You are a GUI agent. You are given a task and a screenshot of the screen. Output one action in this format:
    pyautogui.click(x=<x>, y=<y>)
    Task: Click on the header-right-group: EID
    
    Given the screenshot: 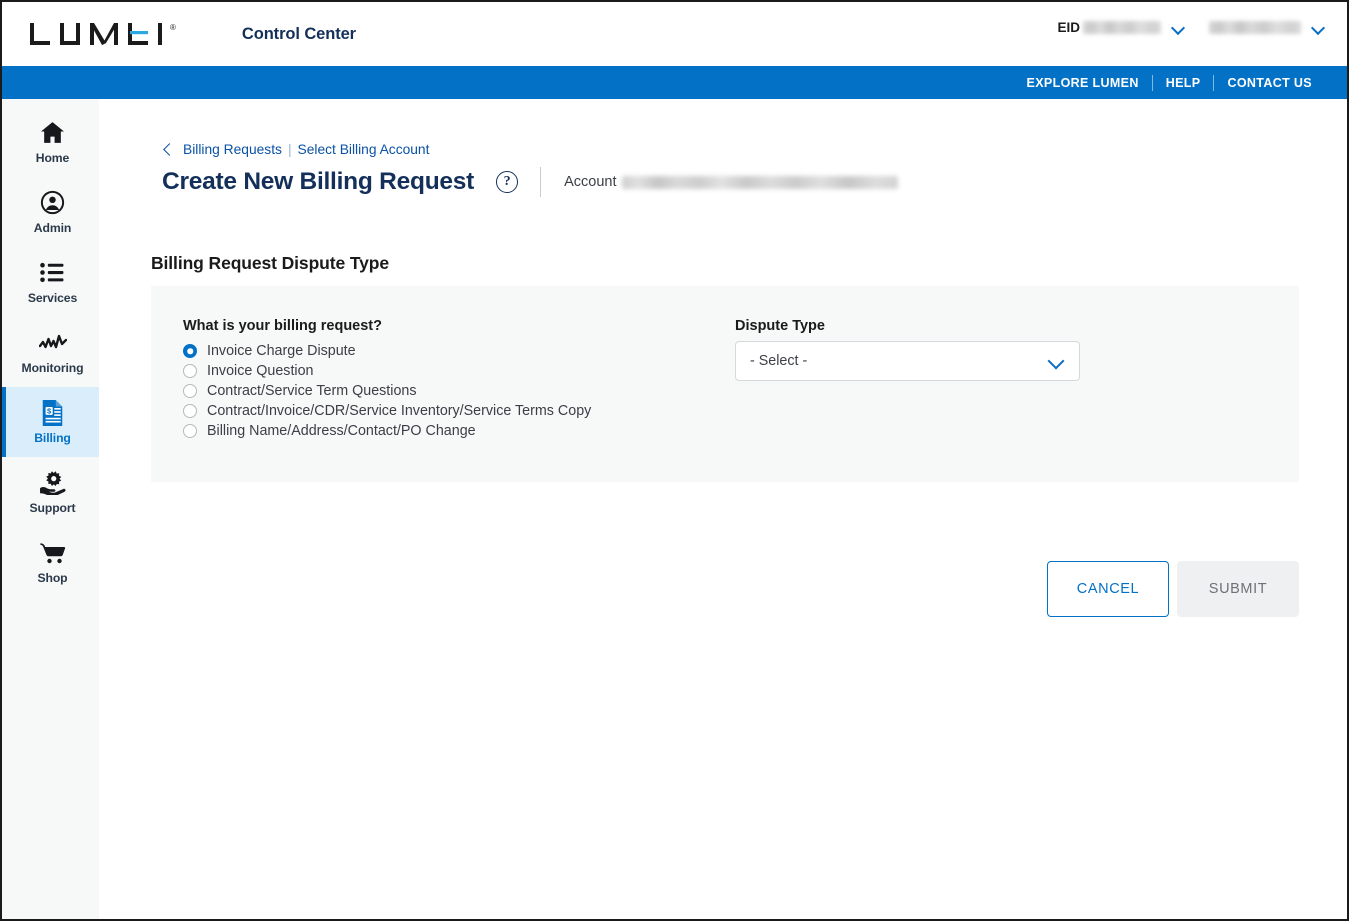 What is the action you would take?
    pyautogui.click(x=1191, y=27)
    